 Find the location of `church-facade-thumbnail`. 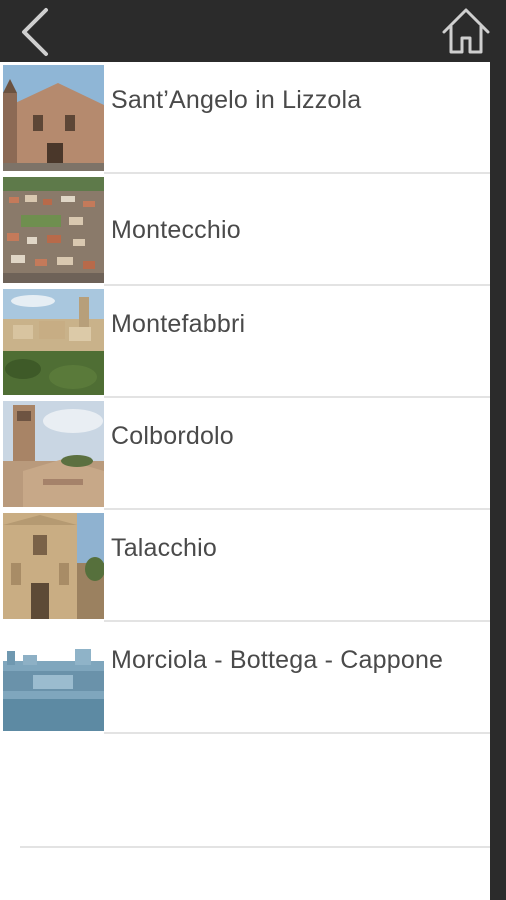

church-facade-thumbnail is located at coordinates (53, 118).